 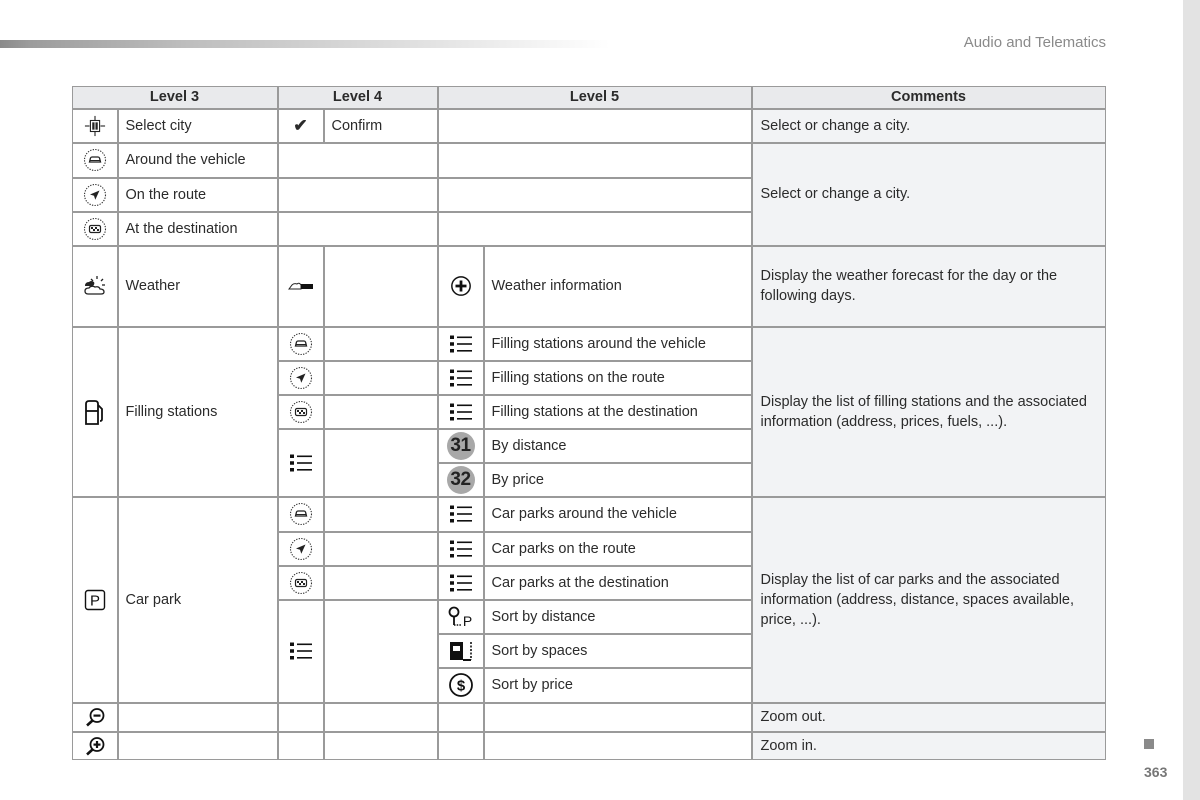 I want to click on filling-around-icon-cell, so click(x=300, y=343).